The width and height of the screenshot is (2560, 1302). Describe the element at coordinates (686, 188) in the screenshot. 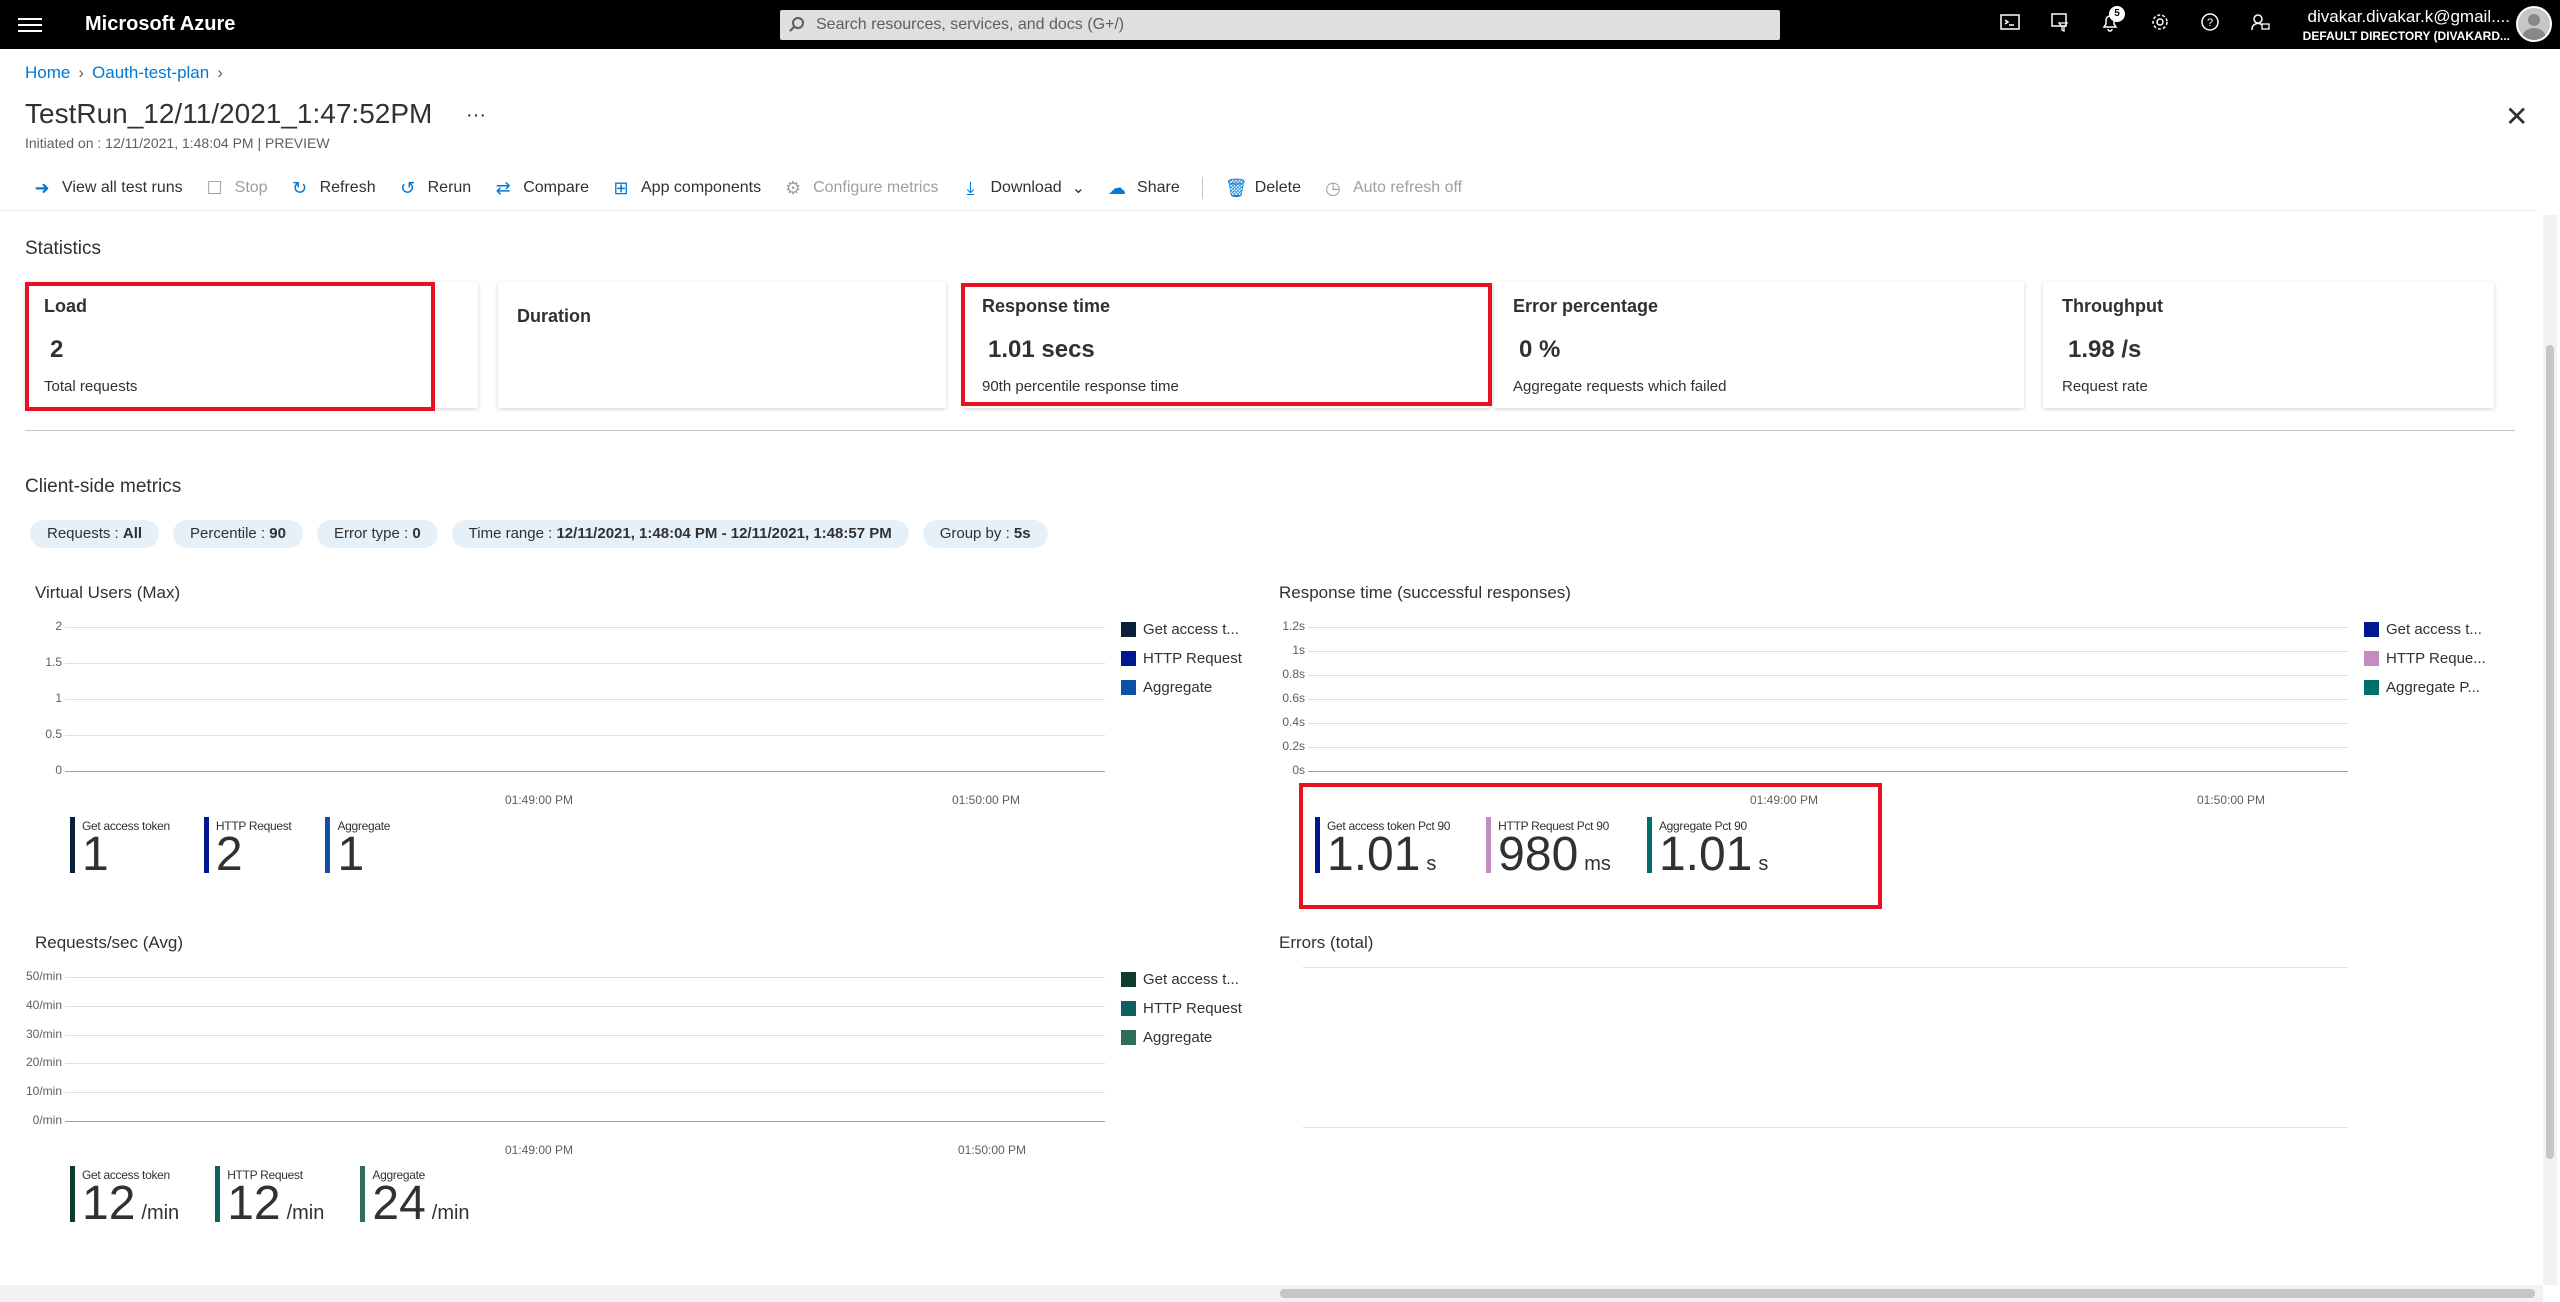

I see `app-components-button: ⊞ App components` at that location.